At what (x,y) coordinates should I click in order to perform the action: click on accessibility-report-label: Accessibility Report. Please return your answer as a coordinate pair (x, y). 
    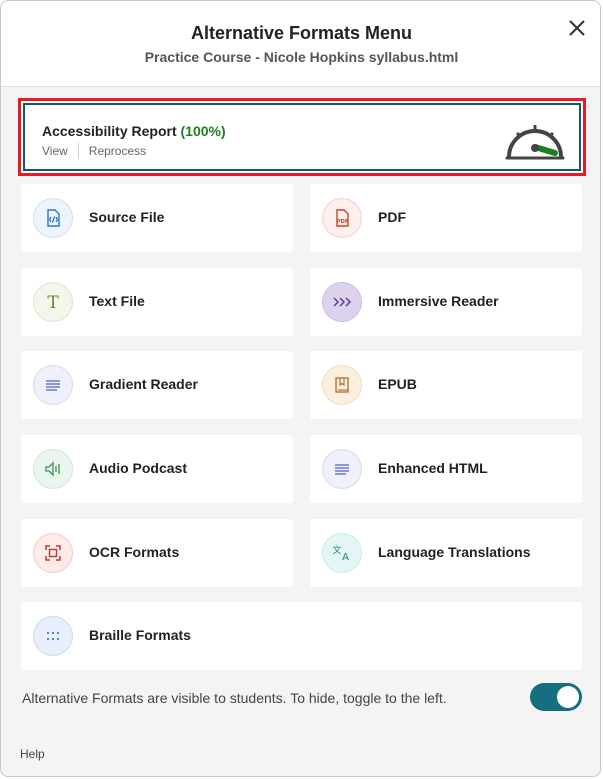
    Looking at the image, I should click on (109, 131).